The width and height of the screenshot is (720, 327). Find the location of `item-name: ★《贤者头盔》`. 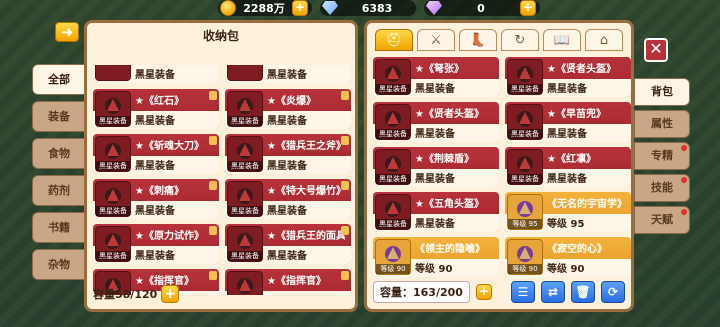

item-name: ★《贤者头盔》 is located at coordinates (449, 114).